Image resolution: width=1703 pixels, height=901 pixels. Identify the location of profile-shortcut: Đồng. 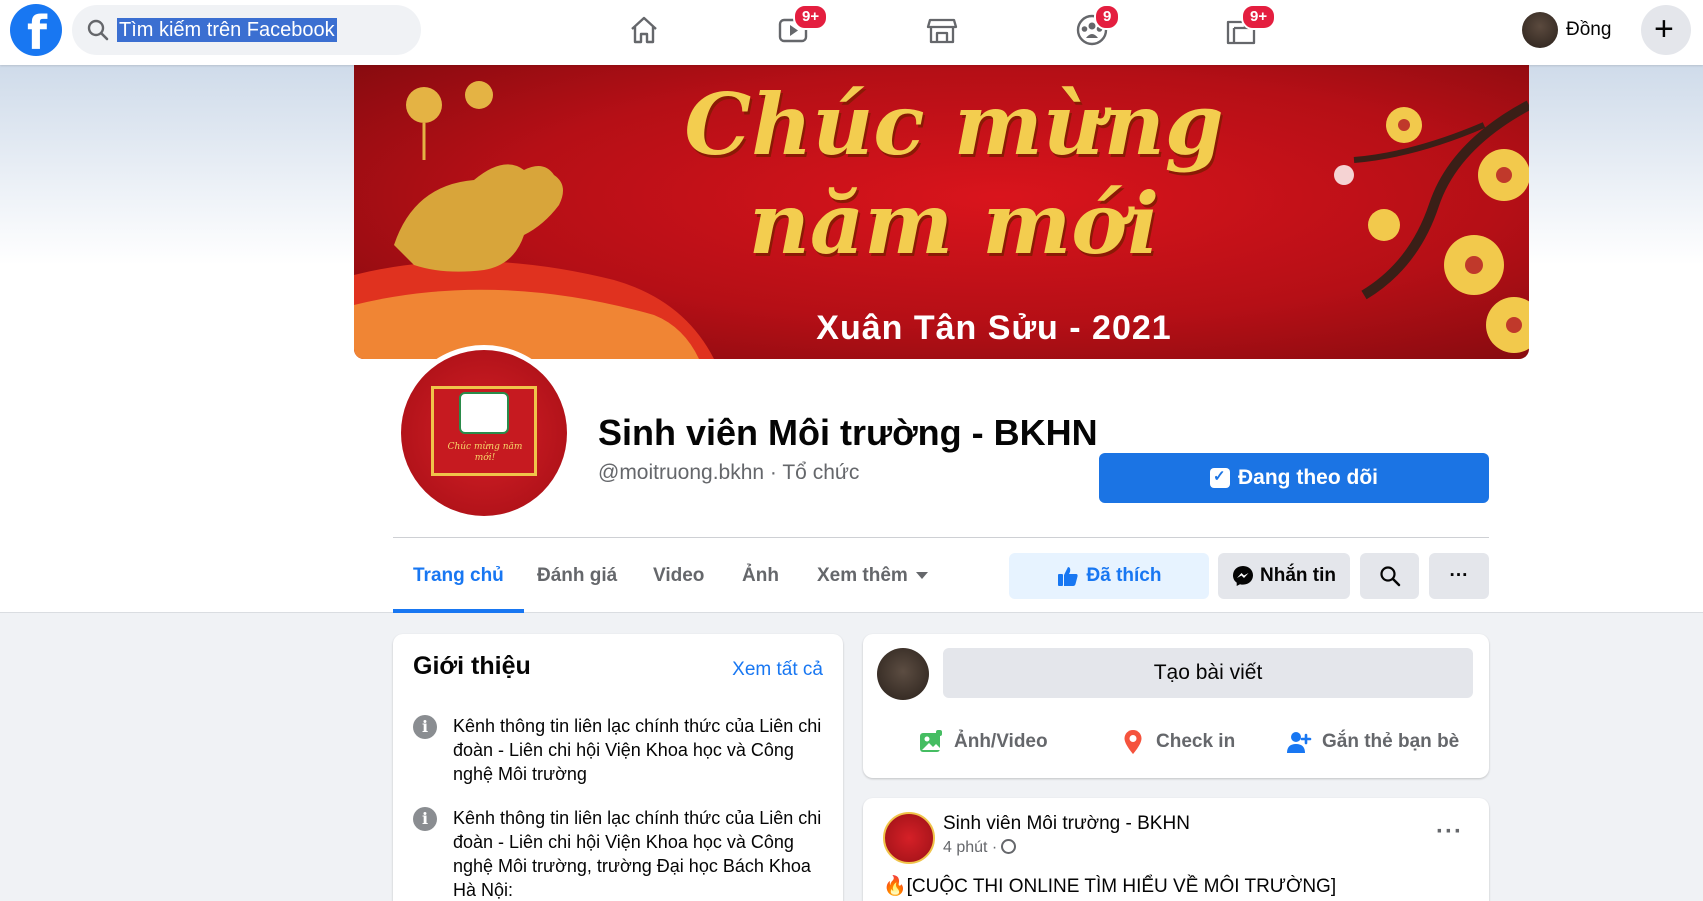
(1566, 30).